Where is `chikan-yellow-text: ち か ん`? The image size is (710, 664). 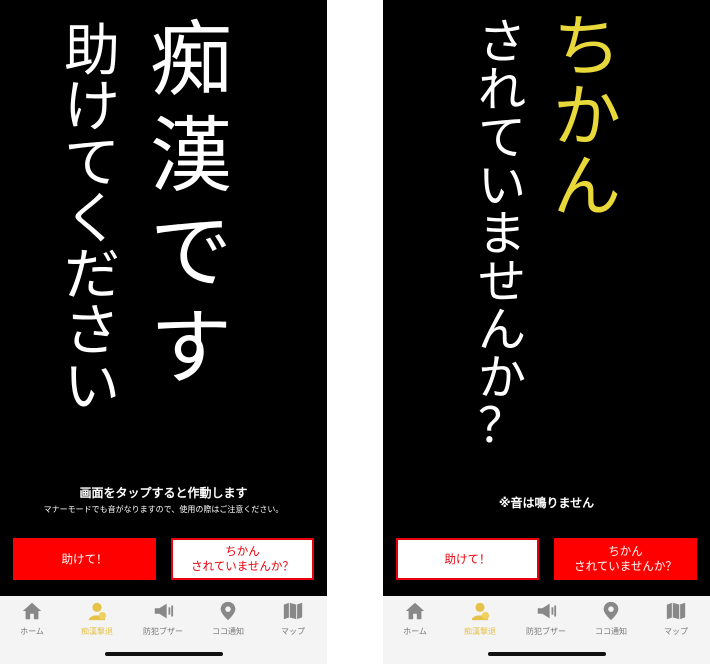 chikan-yellow-text: ち か ん is located at coordinates (587, 118).